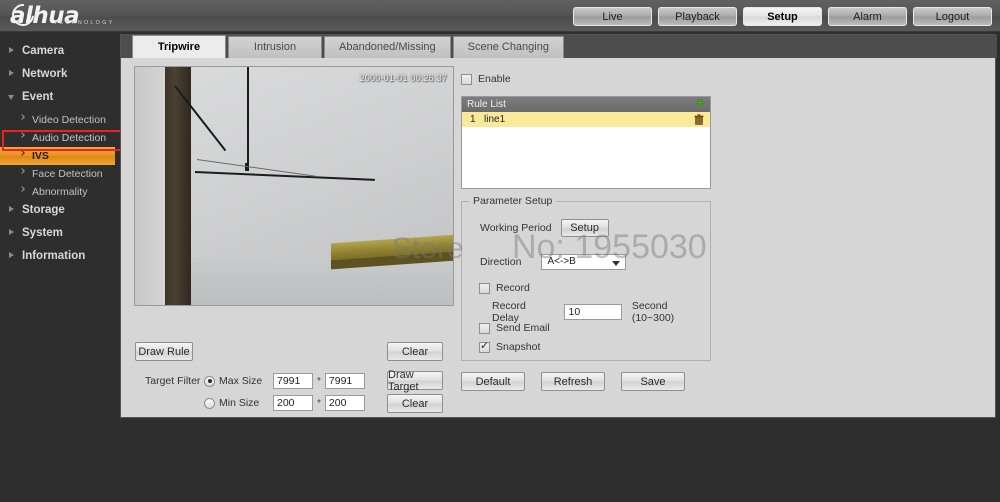 The image size is (1000, 502). What do you see at coordinates (344, 403) in the screenshot?
I see `min-size-height-input: 200` at bounding box center [344, 403].